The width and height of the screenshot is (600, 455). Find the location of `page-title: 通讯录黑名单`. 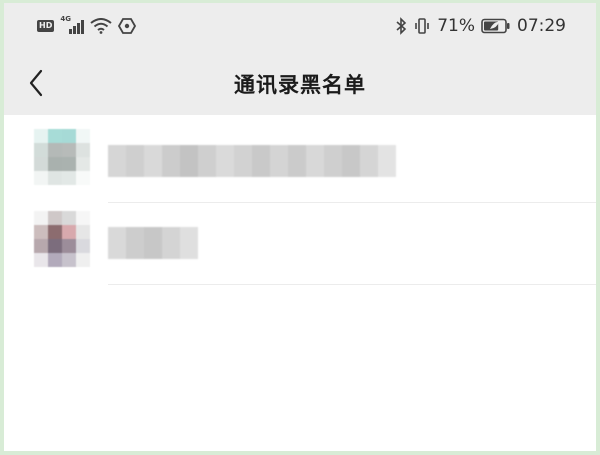

page-title: 通讯录黑名单 is located at coordinates (300, 85).